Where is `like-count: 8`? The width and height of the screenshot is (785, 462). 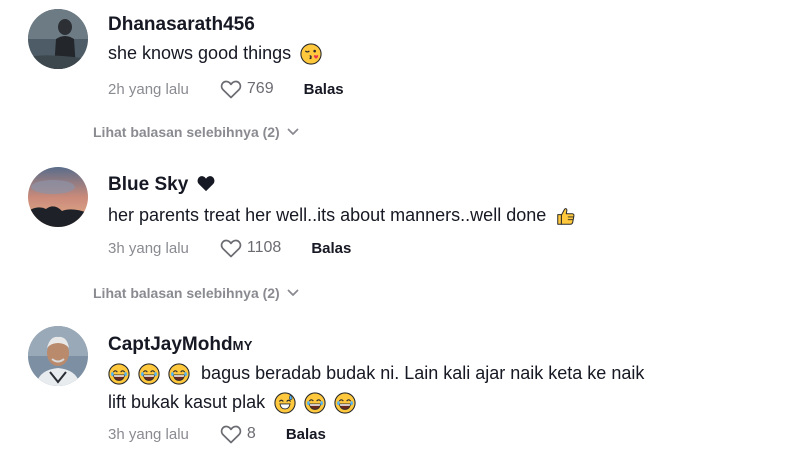 like-count: 8 is located at coordinates (251, 433).